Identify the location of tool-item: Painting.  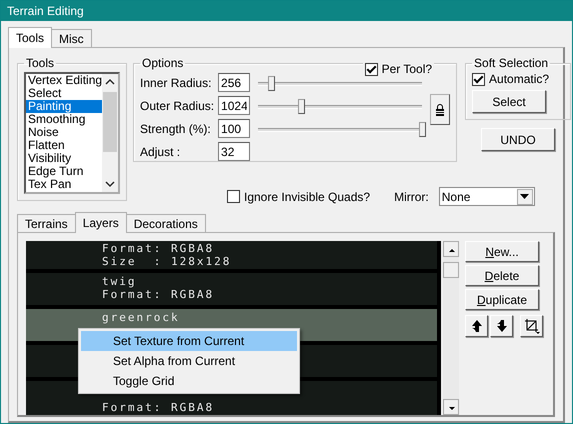
(64, 106).